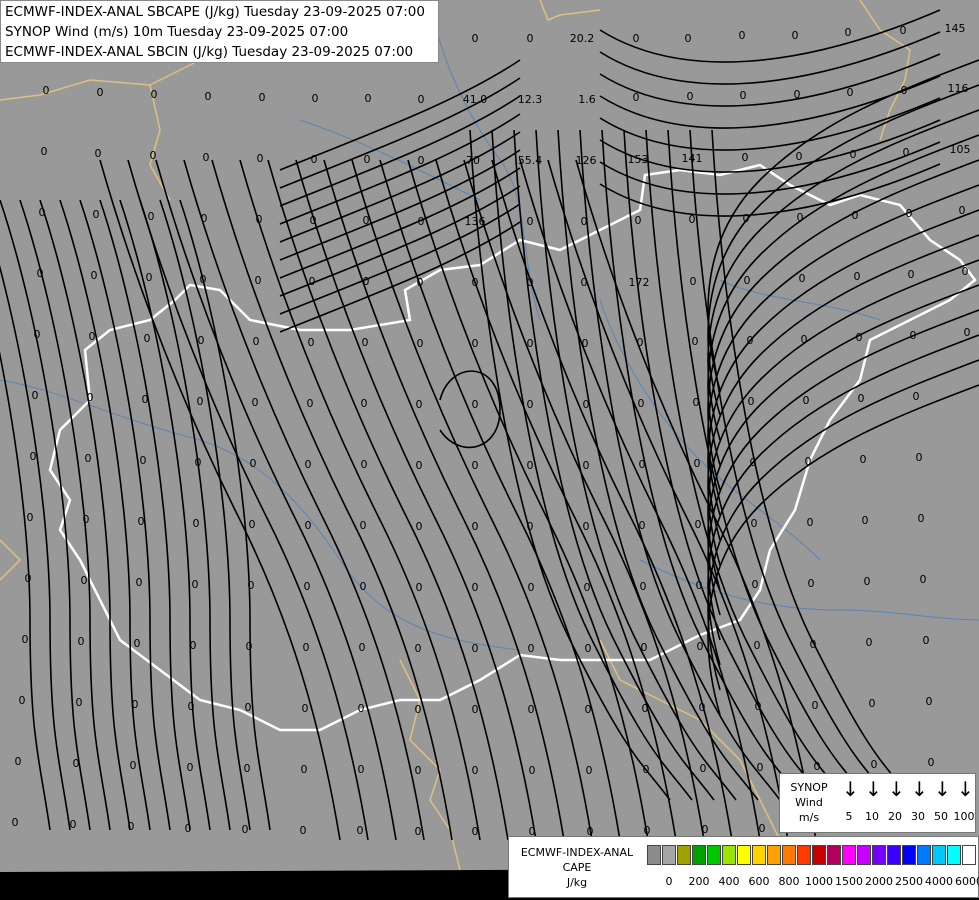 The width and height of the screenshot is (979, 900). Describe the element at coordinates (639, 282) in the screenshot. I see `cape-value-label: 172` at that location.